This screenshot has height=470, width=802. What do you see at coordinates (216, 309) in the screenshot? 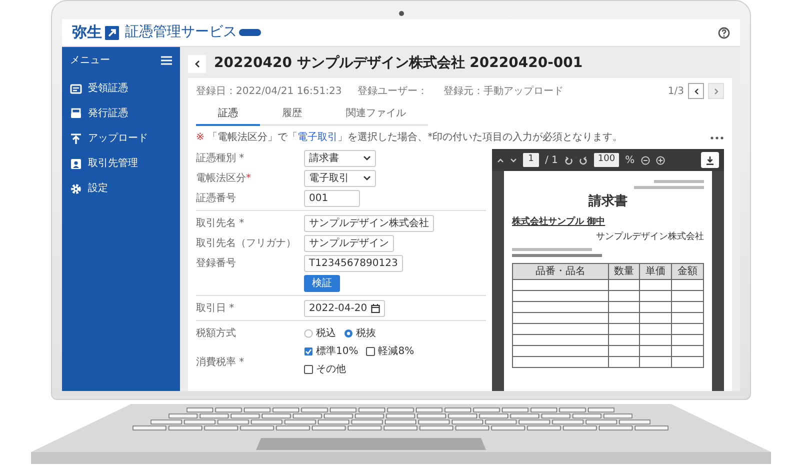
I see `field-label: 取引日 *` at bounding box center [216, 309].